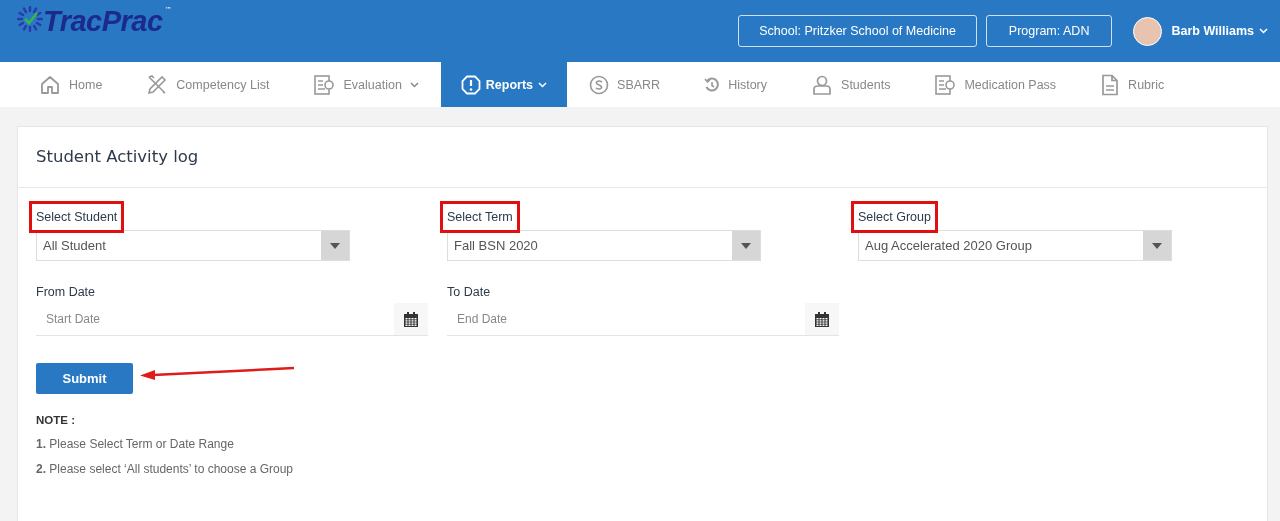 This screenshot has height=521, width=1280. I want to click on program-button: Program: ADN, so click(1049, 31).